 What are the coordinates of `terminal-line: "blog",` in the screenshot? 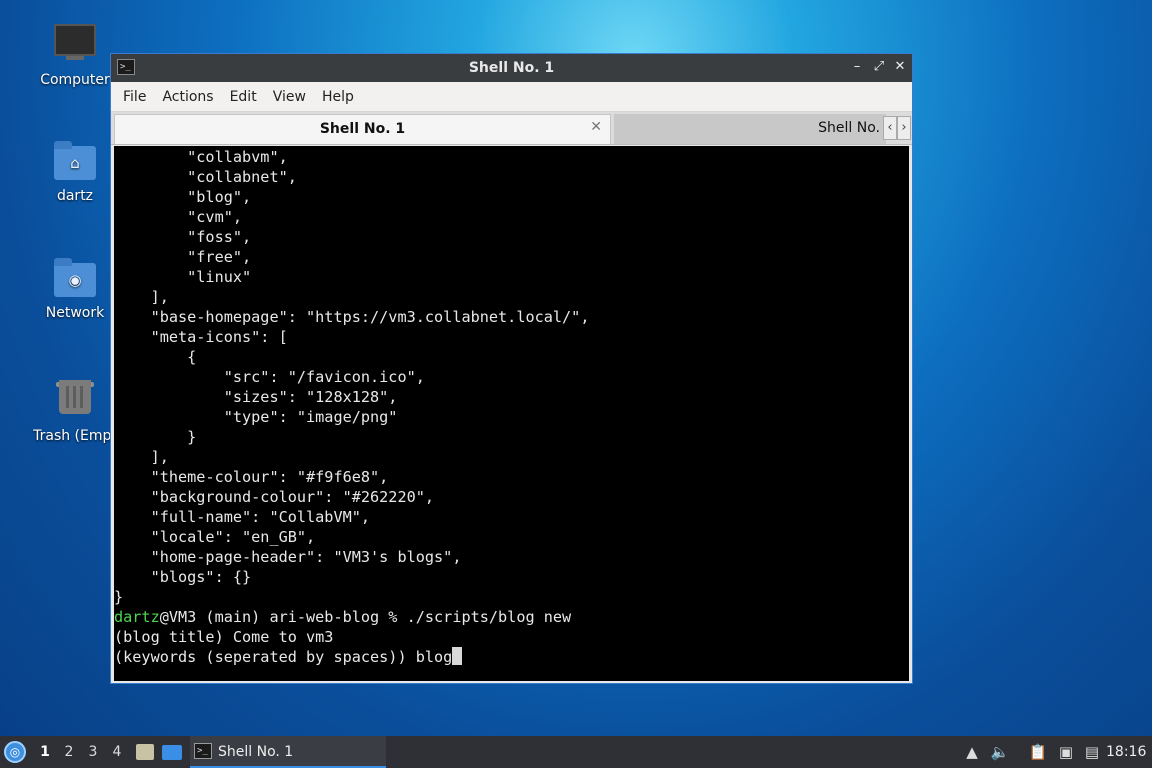 It's located at (183, 197).